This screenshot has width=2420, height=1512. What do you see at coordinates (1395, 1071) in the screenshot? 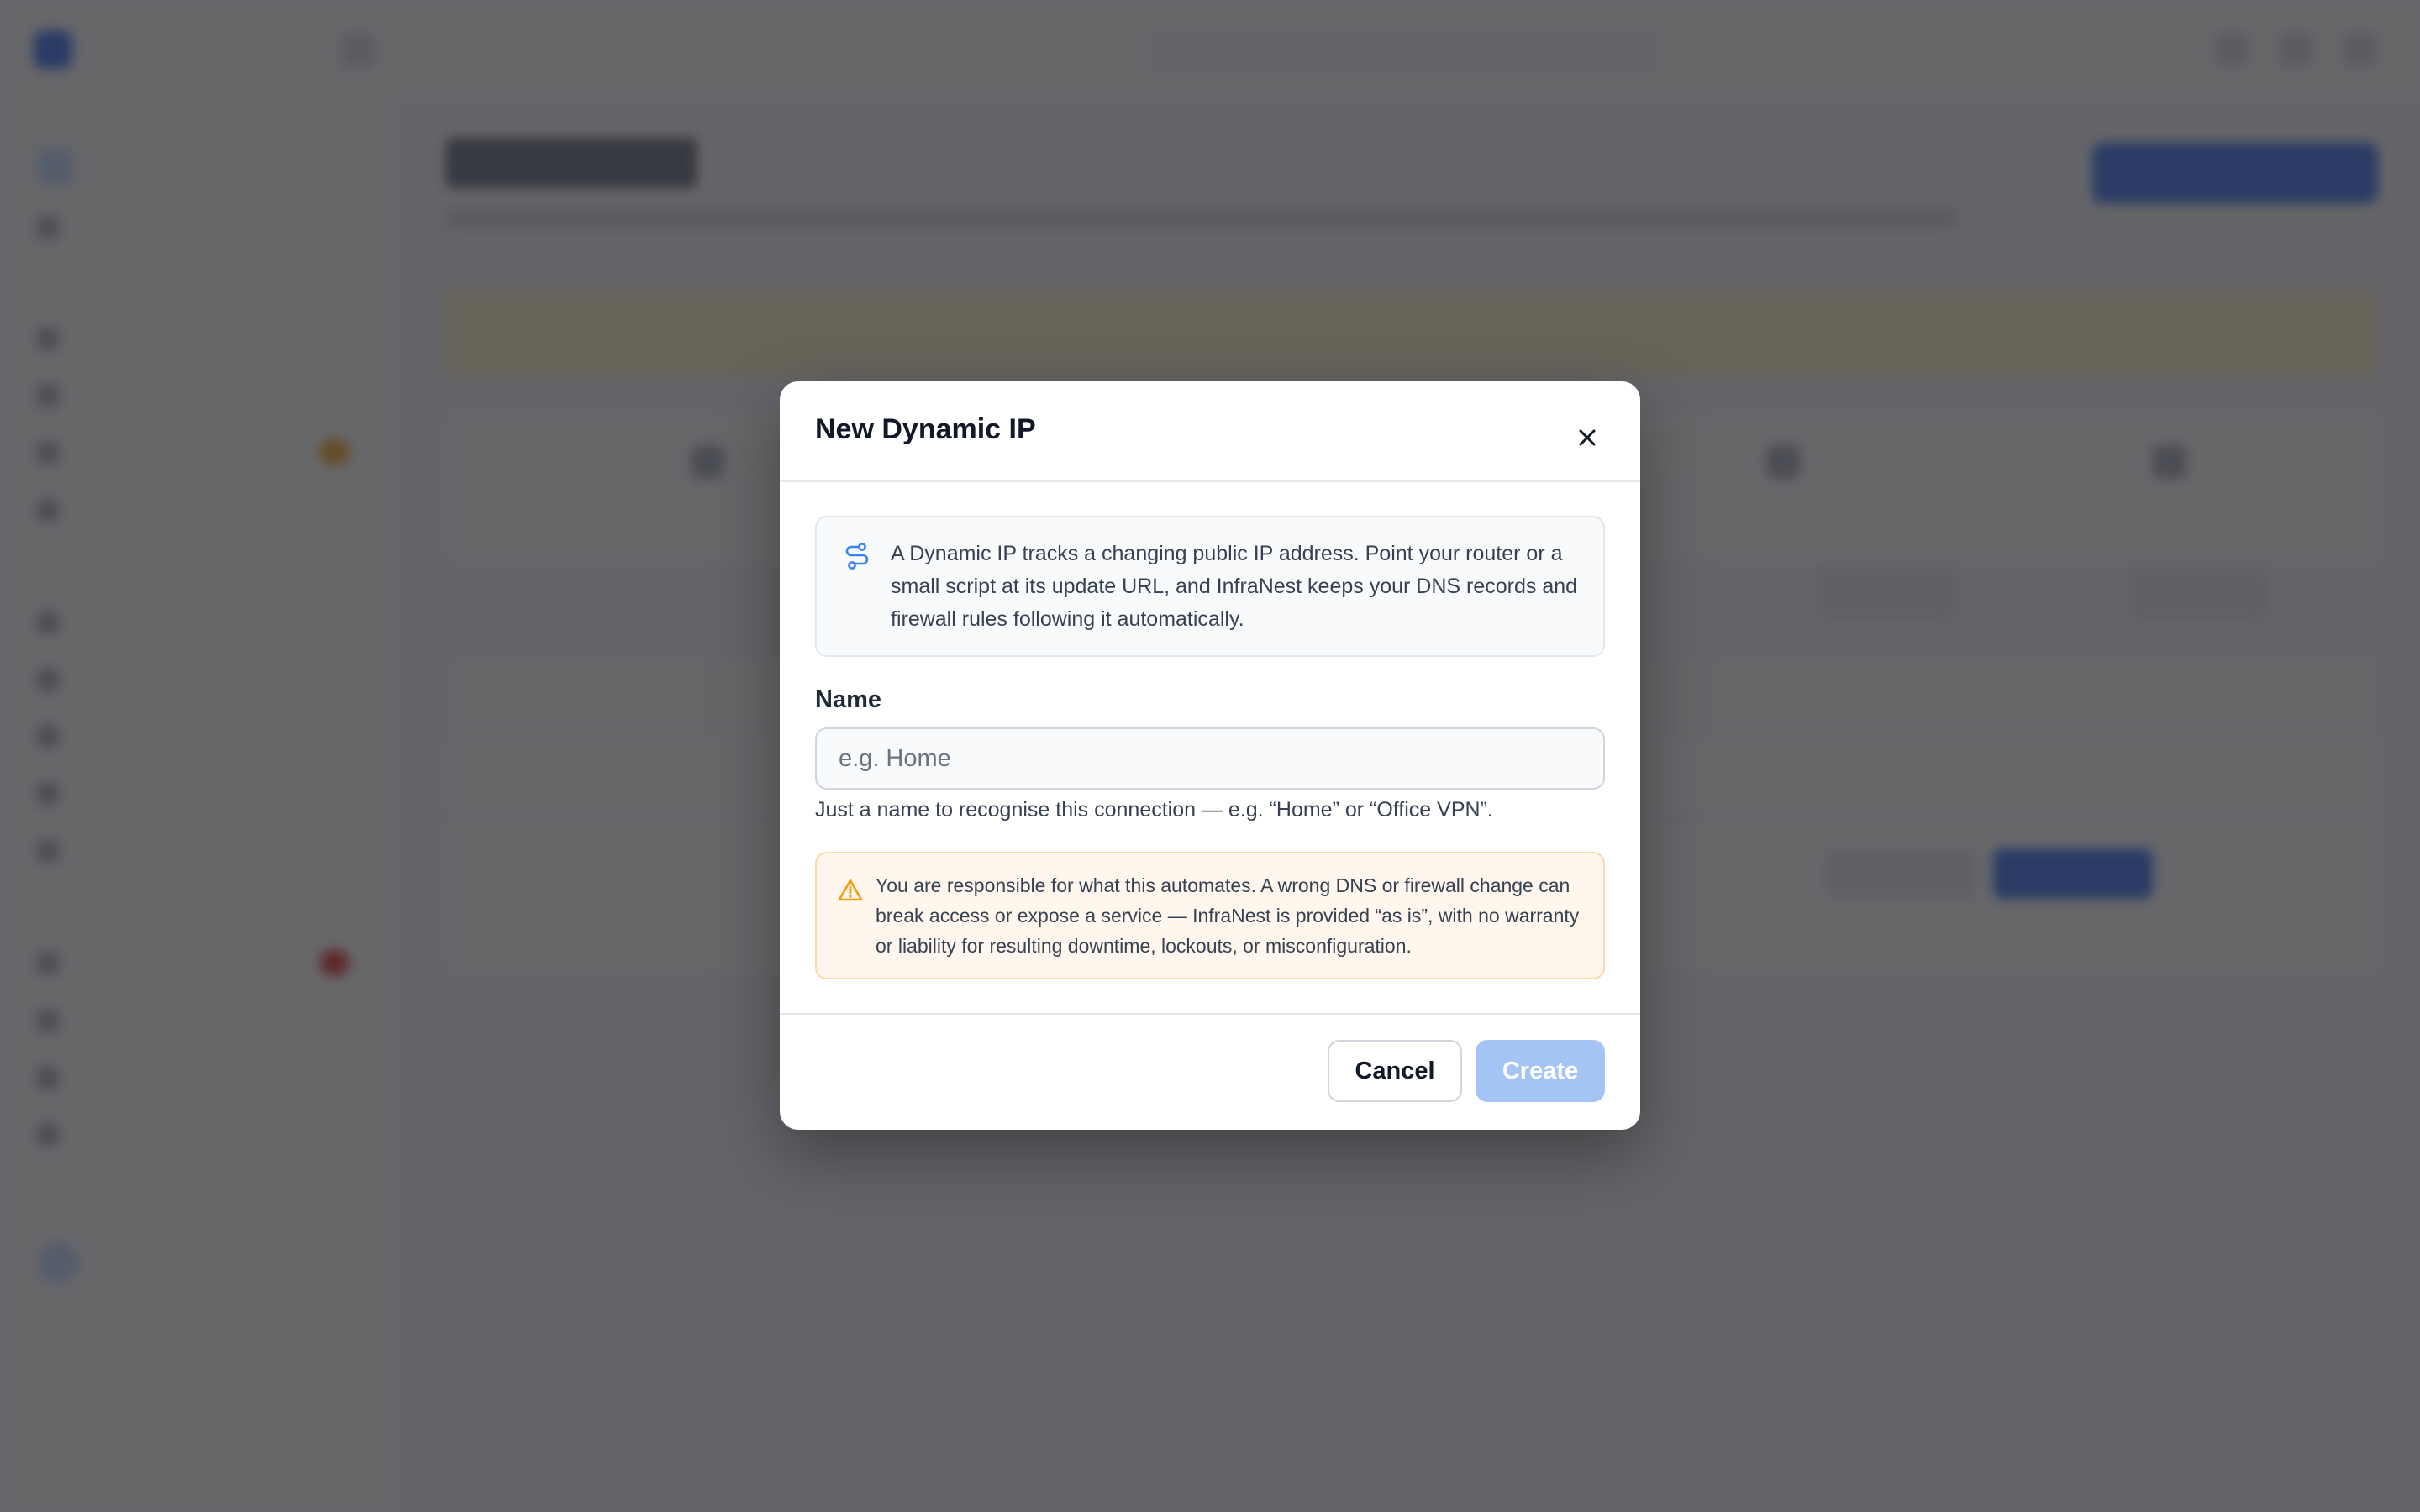
I see `cancel-button: Cancel` at bounding box center [1395, 1071].